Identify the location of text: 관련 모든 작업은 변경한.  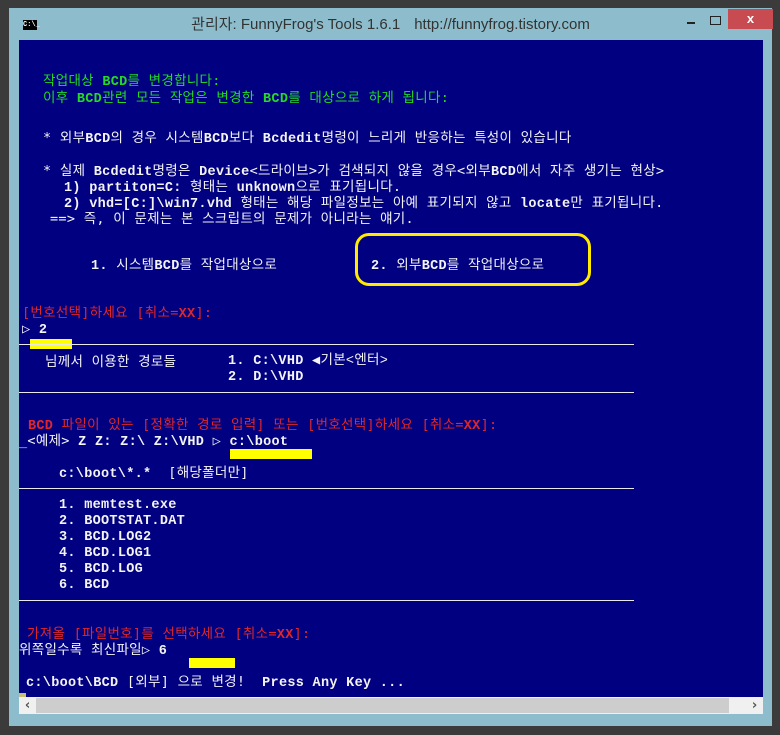
(183, 98).